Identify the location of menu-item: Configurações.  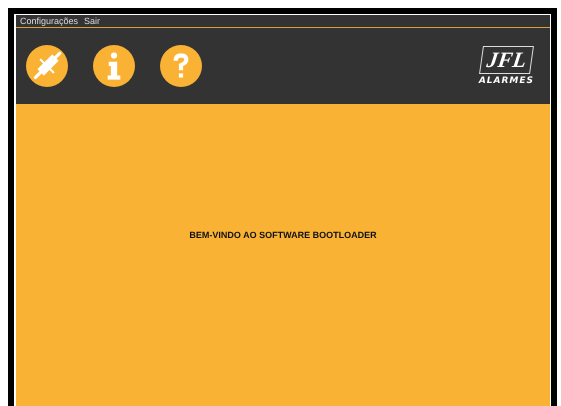
(49, 21).